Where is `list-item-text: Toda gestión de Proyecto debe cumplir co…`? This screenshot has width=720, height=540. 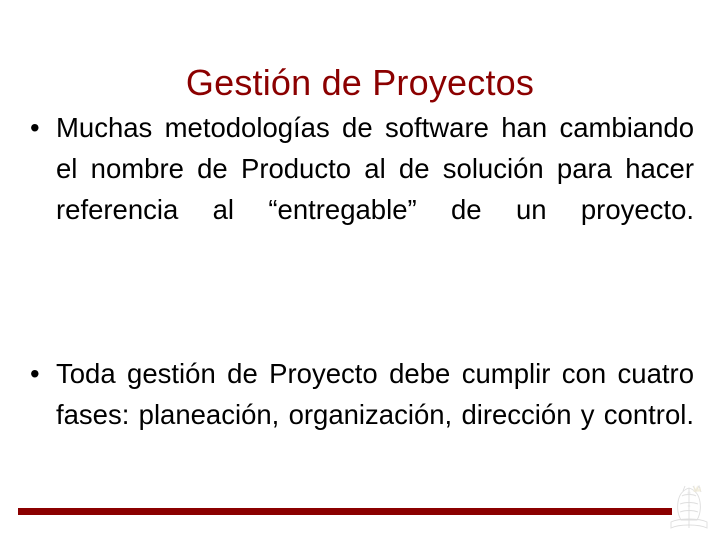
list-item-text: Toda gestión de Proyecto debe cumplir co… is located at coordinates (375, 394).